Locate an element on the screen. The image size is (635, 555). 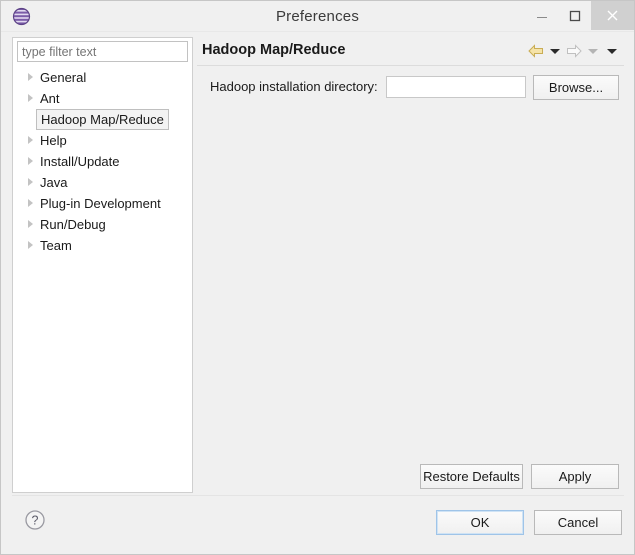
tree-item-team: Team is located at coordinates (102, 245).